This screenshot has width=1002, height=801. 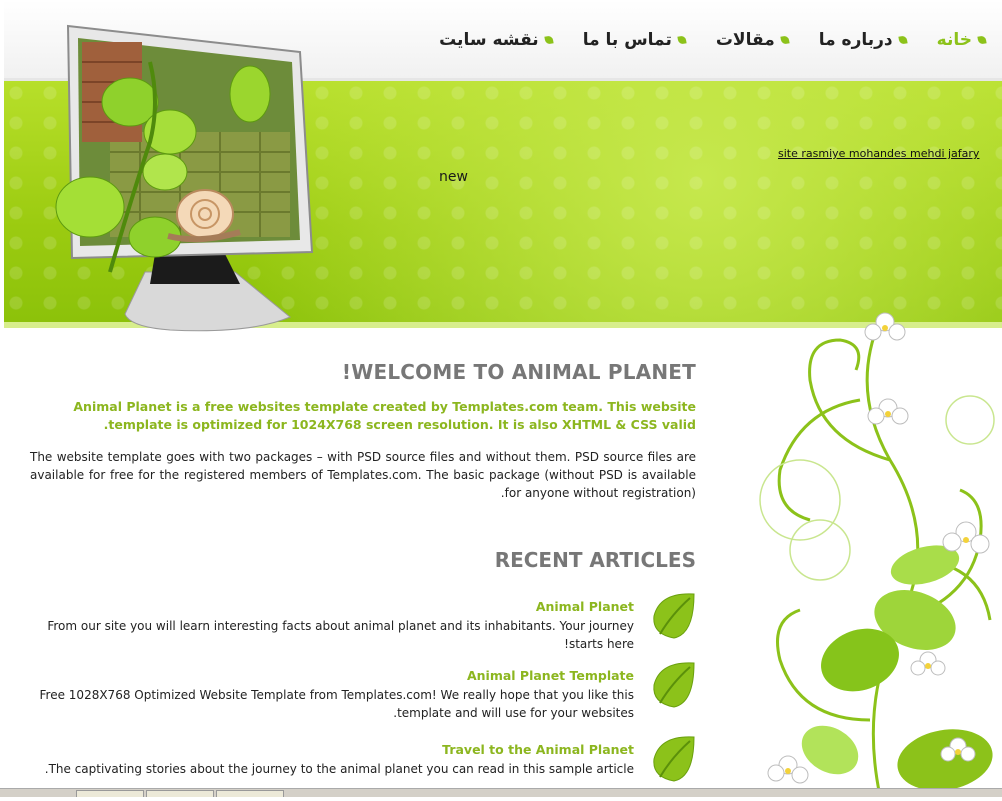 What do you see at coordinates (878, 153) in the screenshot?
I see `site-link: site rasmiye mohandes mehdi jafary` at bounding box center [878, 153].